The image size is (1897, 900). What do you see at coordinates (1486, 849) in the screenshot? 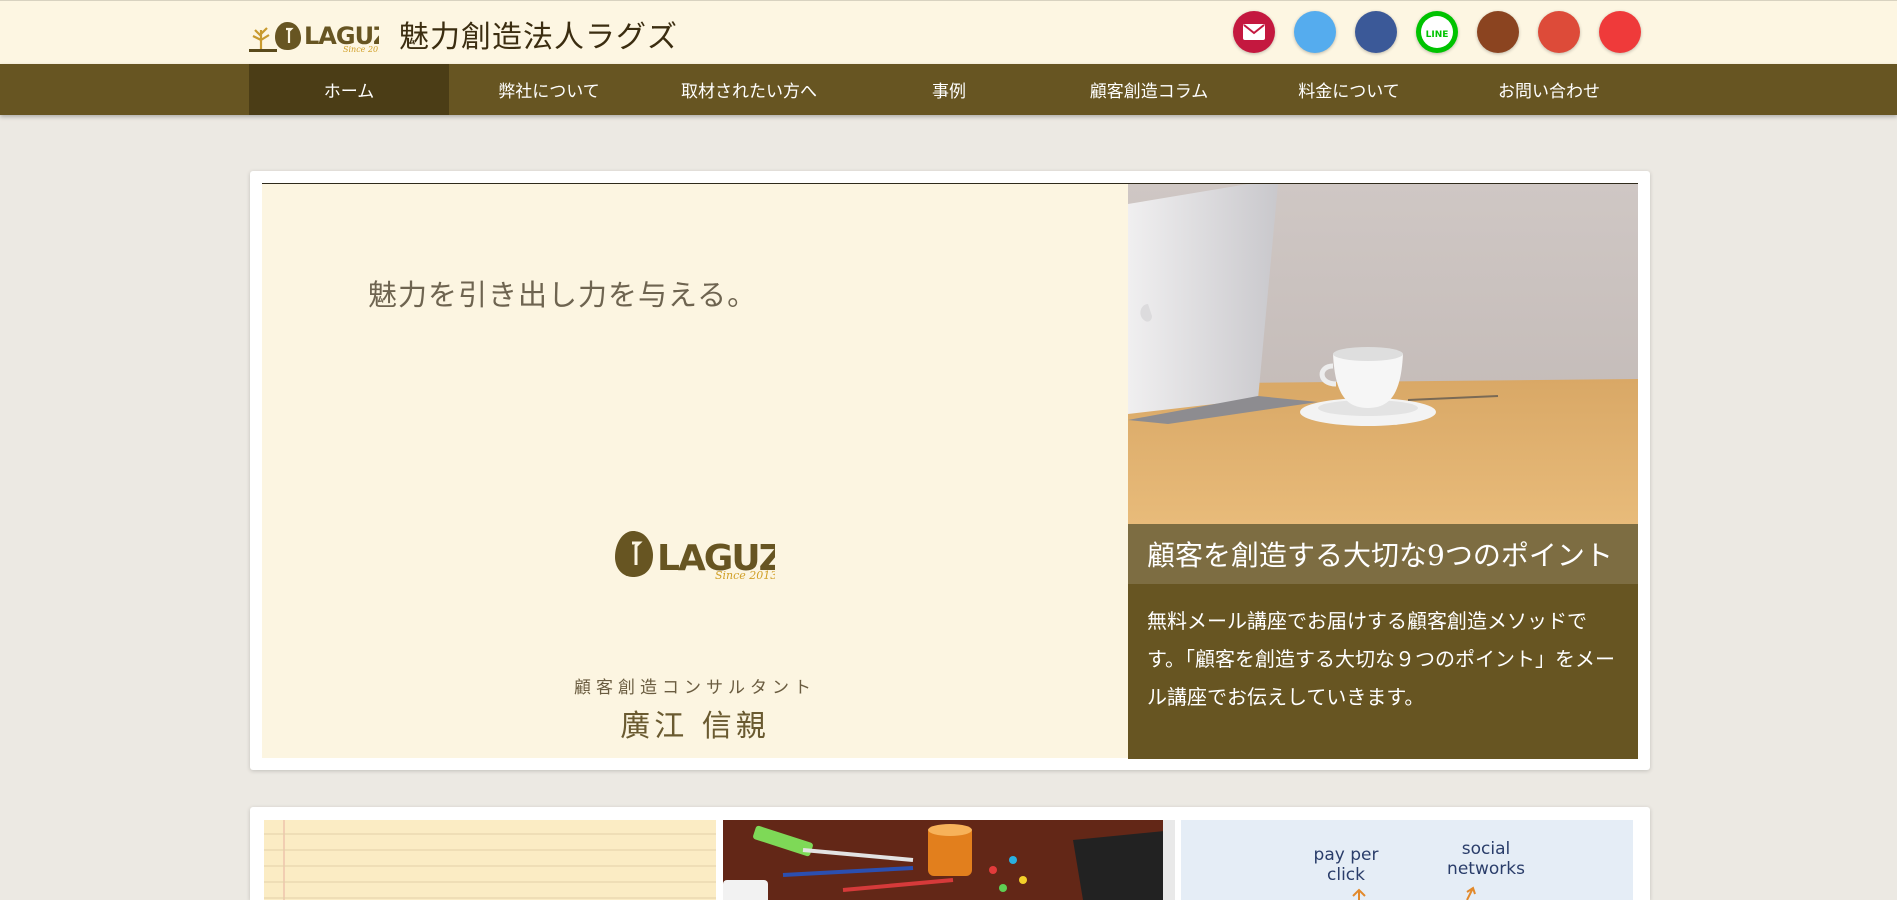
I see `social-label: social` at bounding box center [1486, 849].